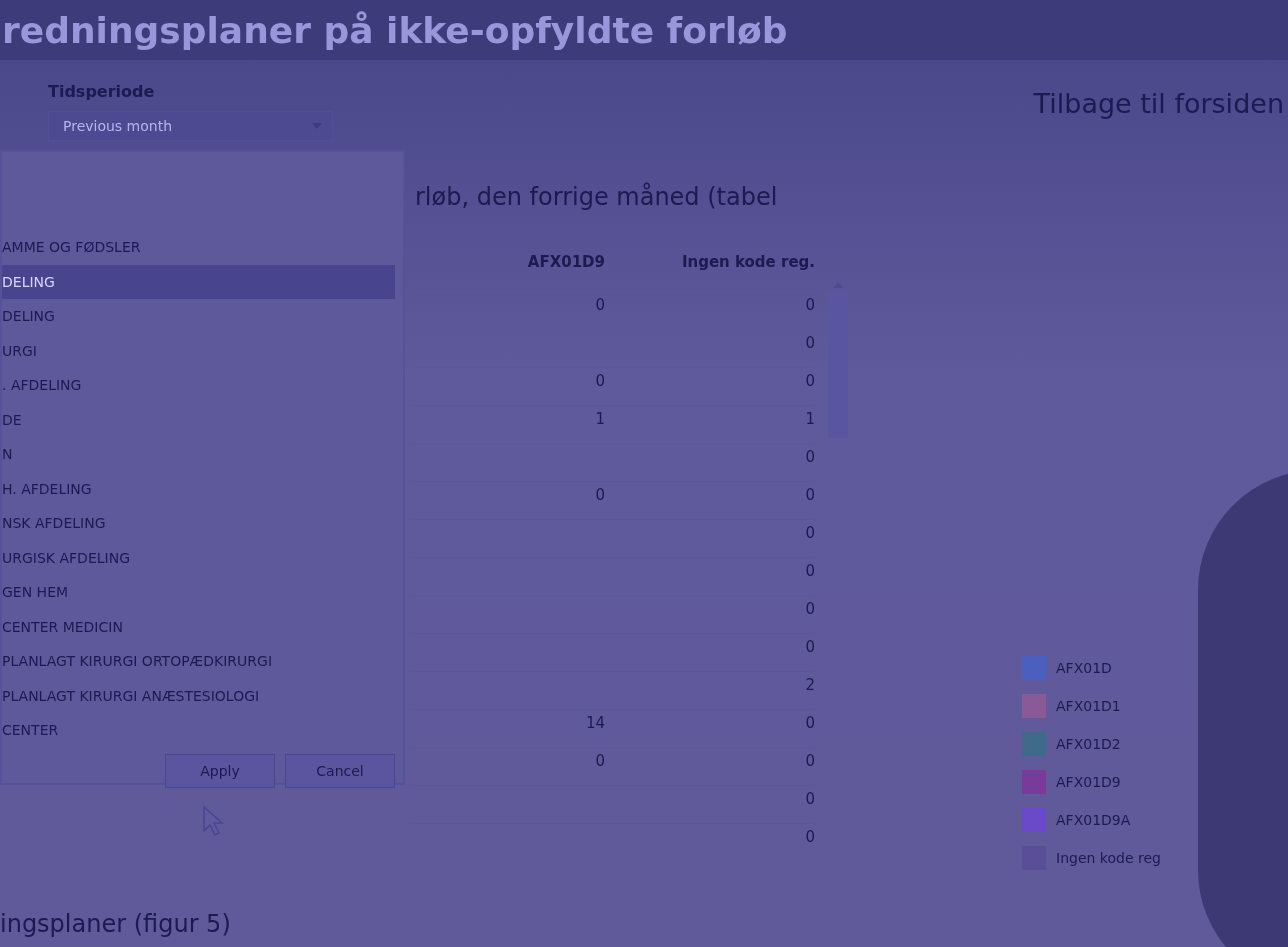 This screenshot has width=1288, height=947. I want to click on popup-item: . AFDELING, so click(198, 385).